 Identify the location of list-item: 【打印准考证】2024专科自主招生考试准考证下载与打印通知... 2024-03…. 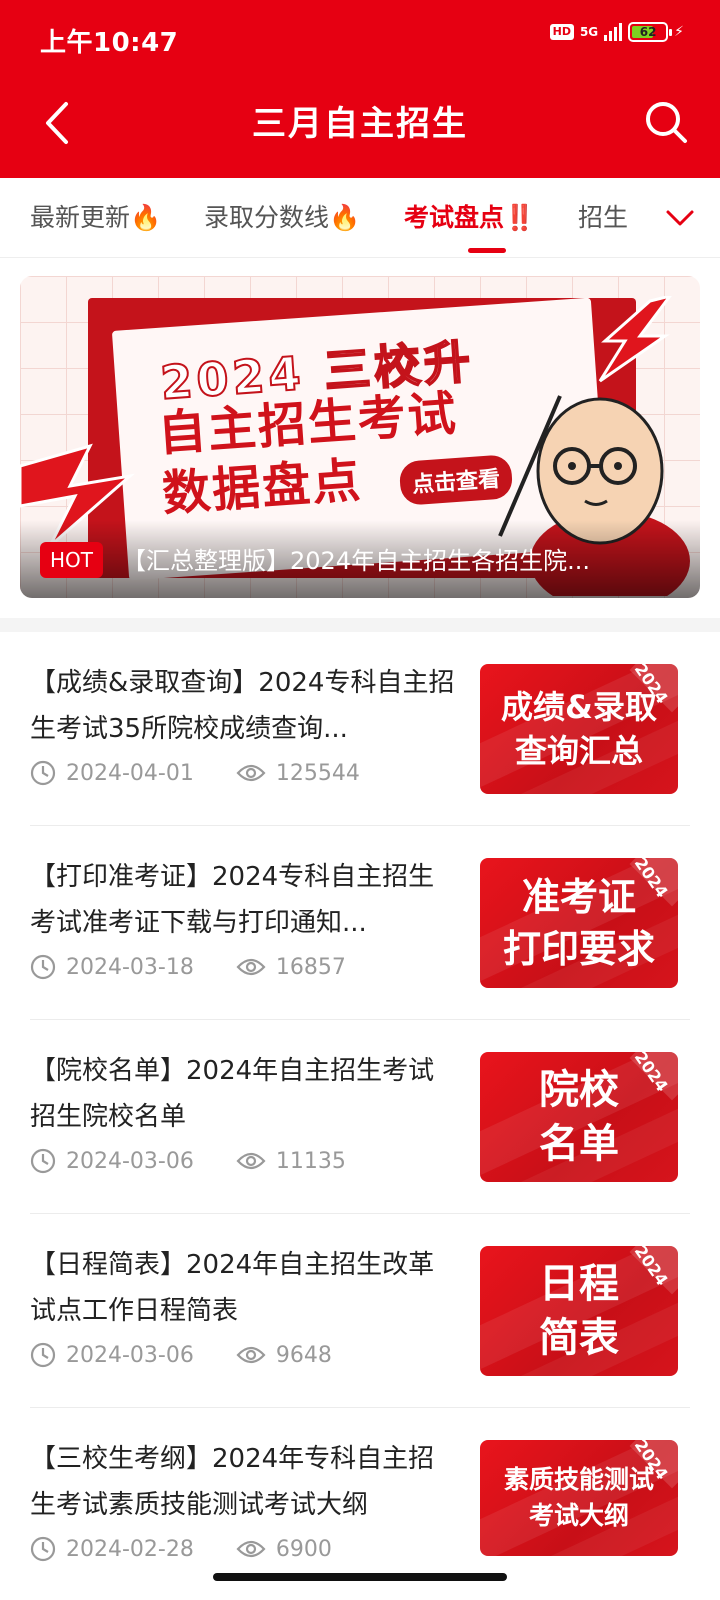
(360, 923).